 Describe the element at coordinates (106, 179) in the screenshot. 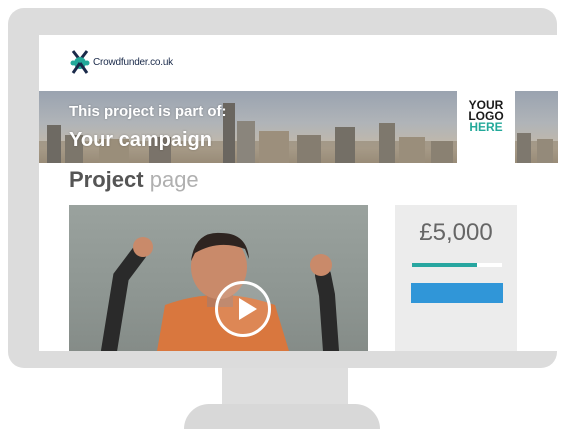

I see `page-title-bold: Project` at that location.